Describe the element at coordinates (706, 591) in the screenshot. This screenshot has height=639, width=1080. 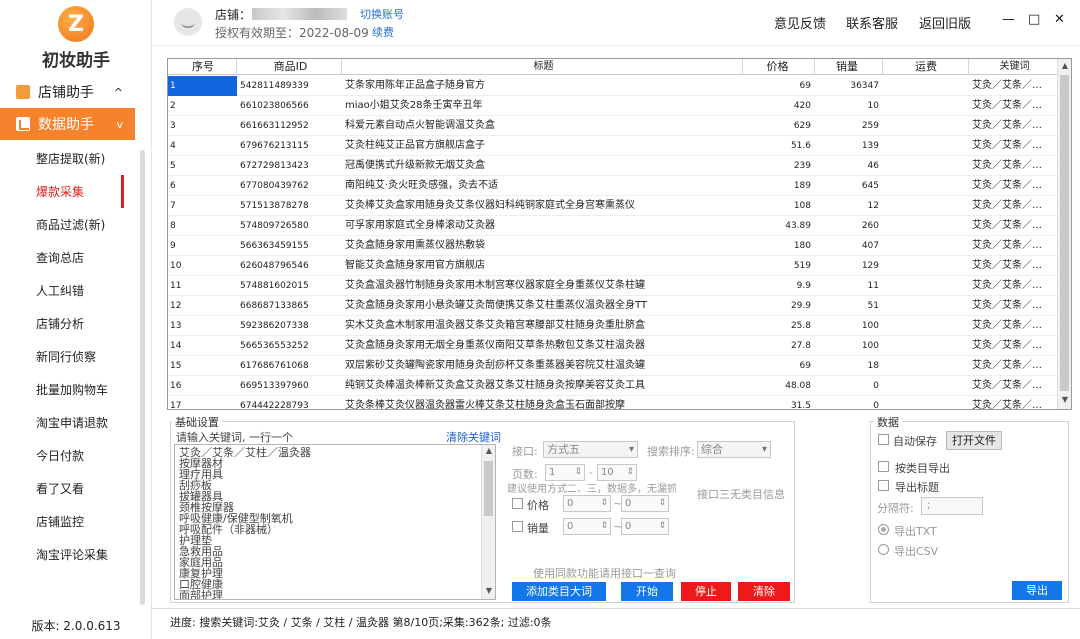
I see `stop-button: 停止` at that location.